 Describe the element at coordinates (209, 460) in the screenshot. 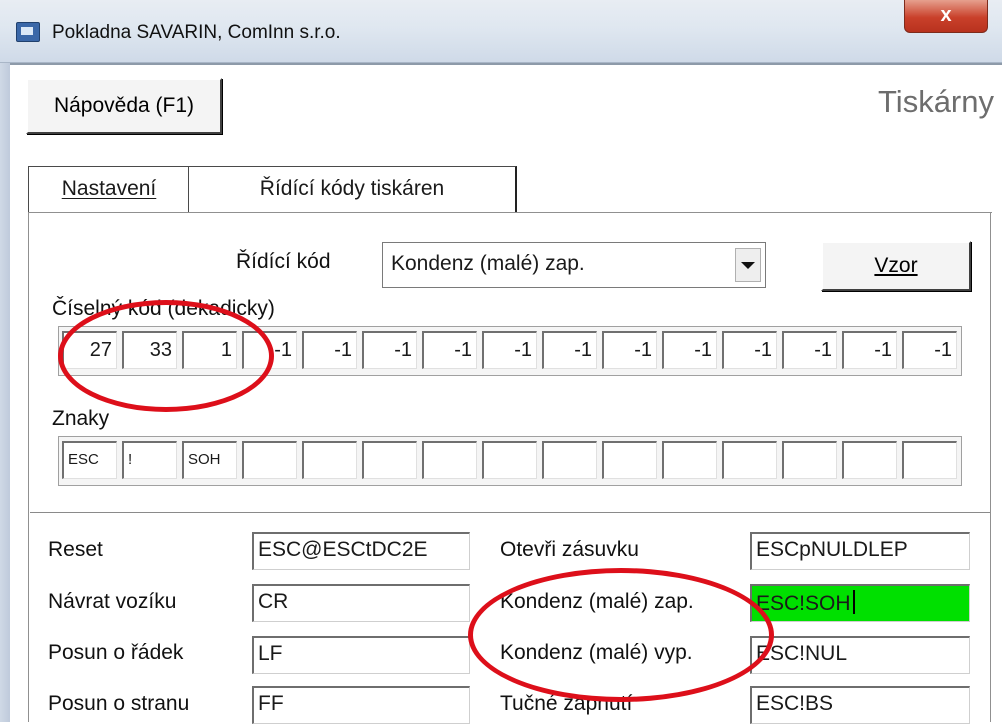

I see `character-cell: SOH` at that location.